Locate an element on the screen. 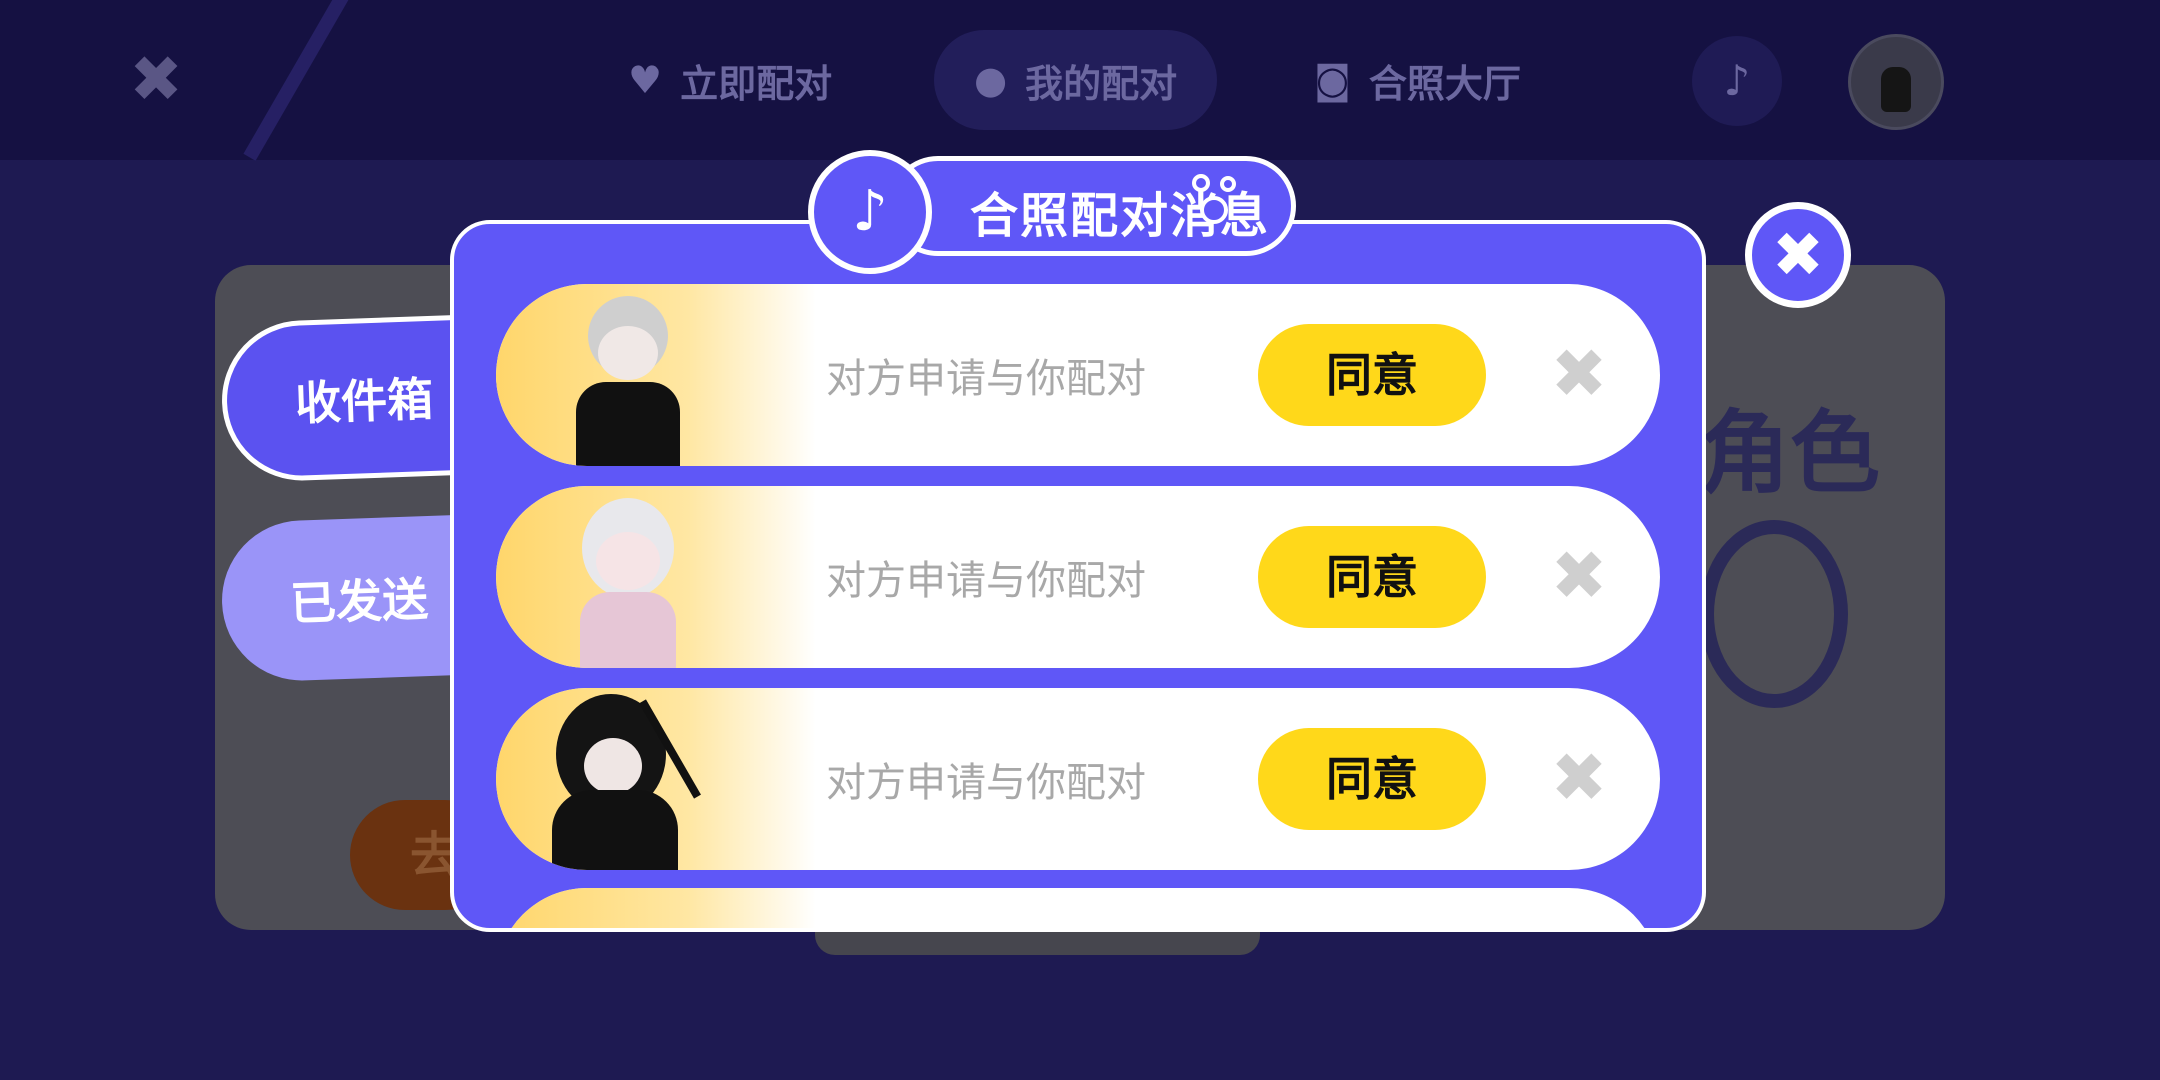 The image size is (2160, 1080). avatar is located at coordinates (1896, 82).